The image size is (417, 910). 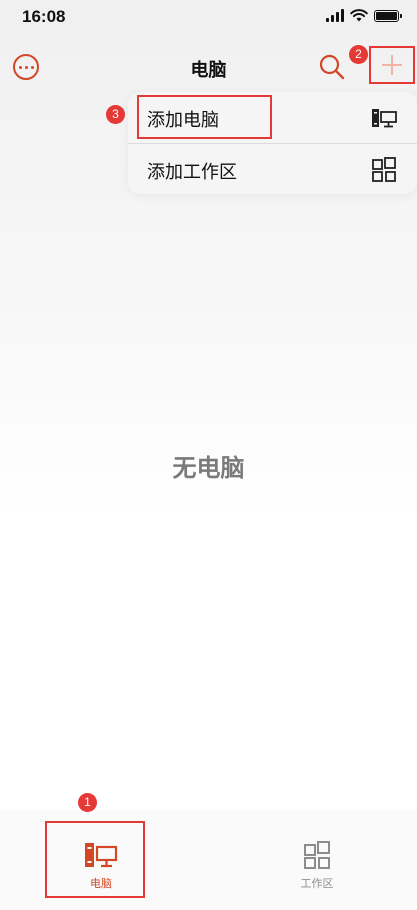 I want to click on menu-item-add-workspace: 添加工作区, so click(x=272, y=169).